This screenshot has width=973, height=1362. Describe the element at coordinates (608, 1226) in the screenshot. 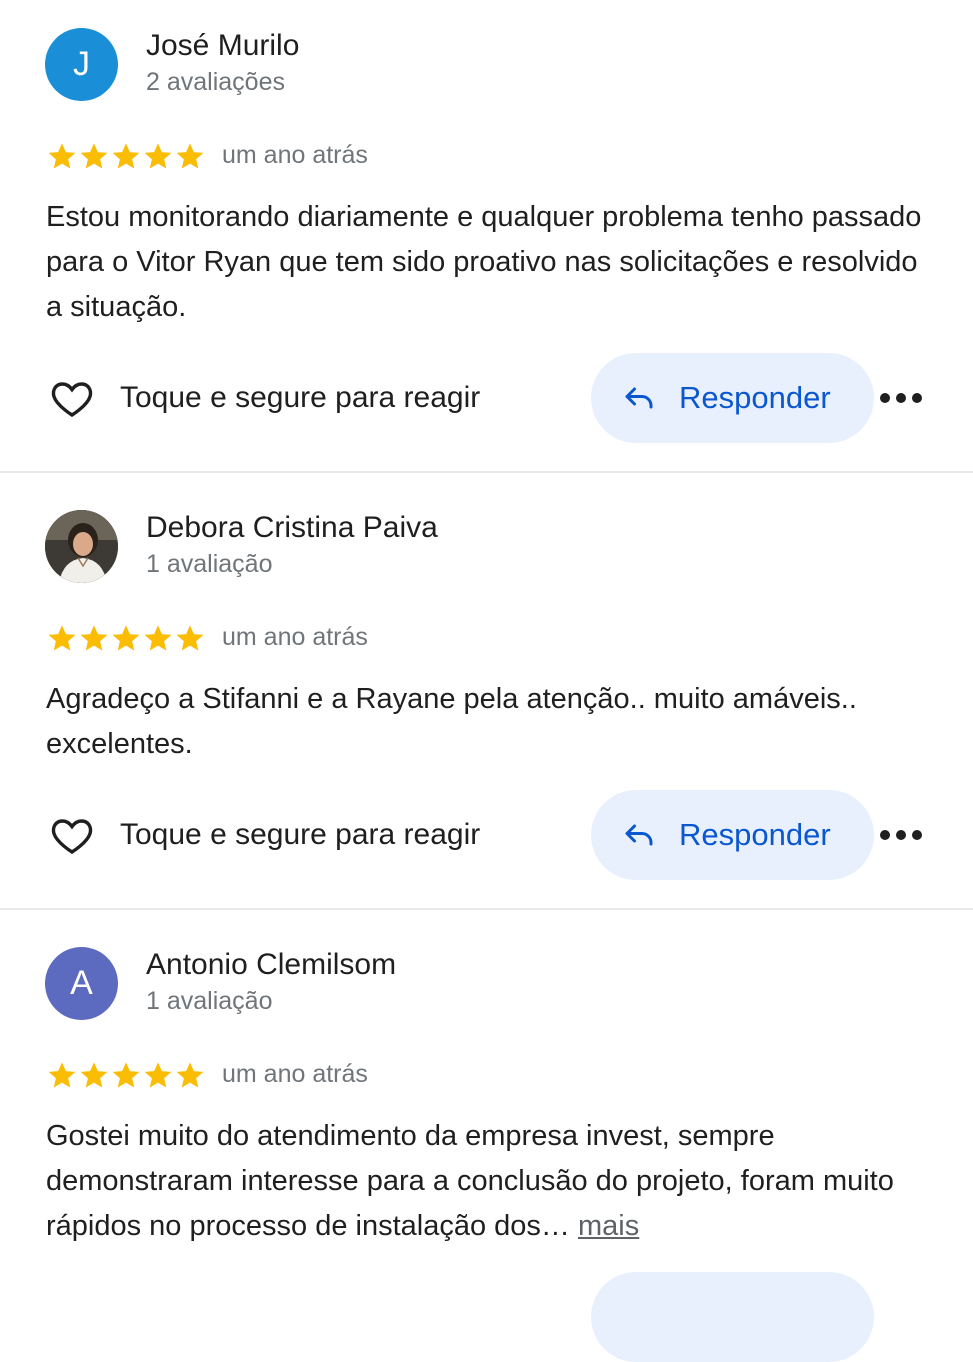

I see `read-more-link: mais` at that location.